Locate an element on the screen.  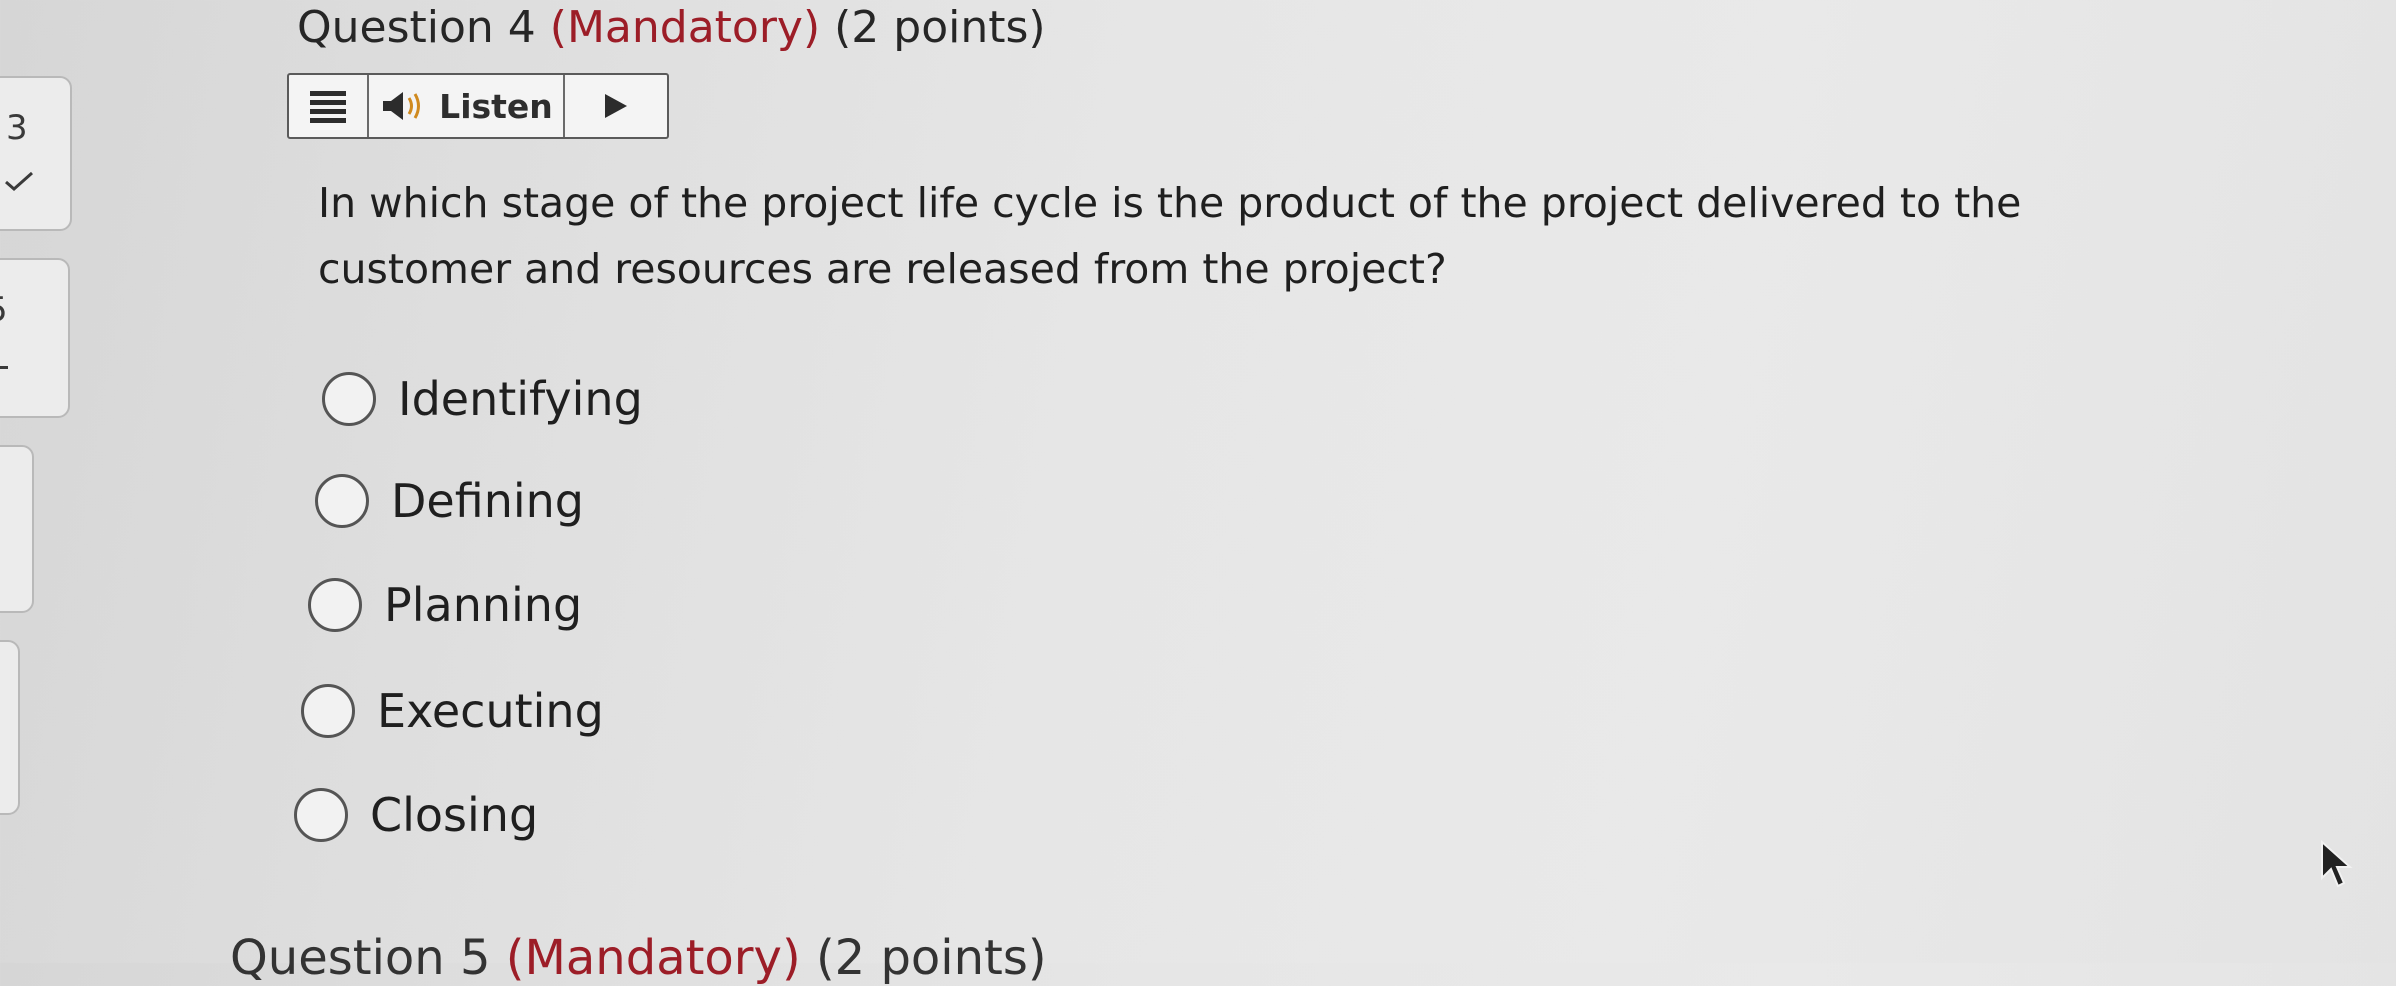
option-label: Defining is located at coordinates (487, 501).